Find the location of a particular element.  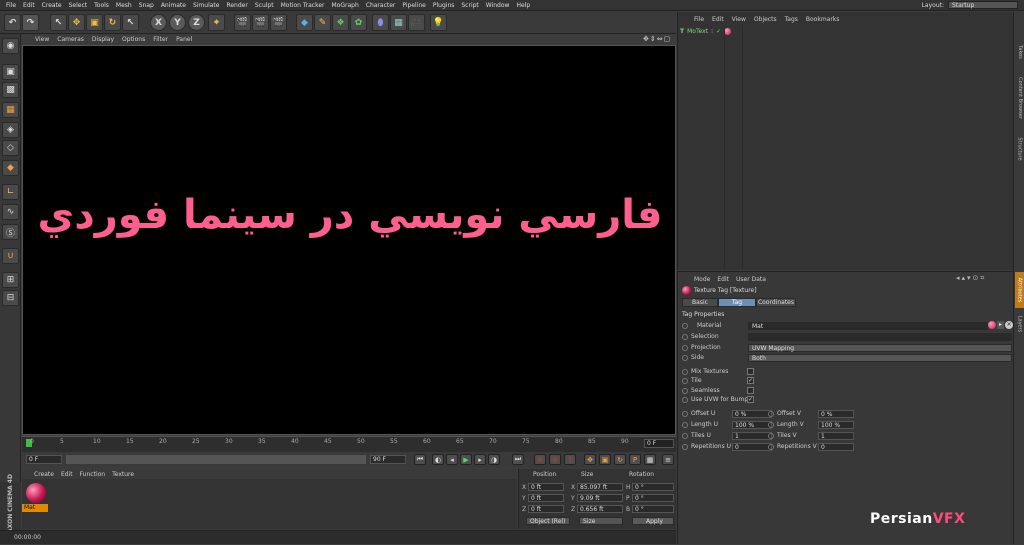

material-menu-function: Function is located at coordinates (93, 474).